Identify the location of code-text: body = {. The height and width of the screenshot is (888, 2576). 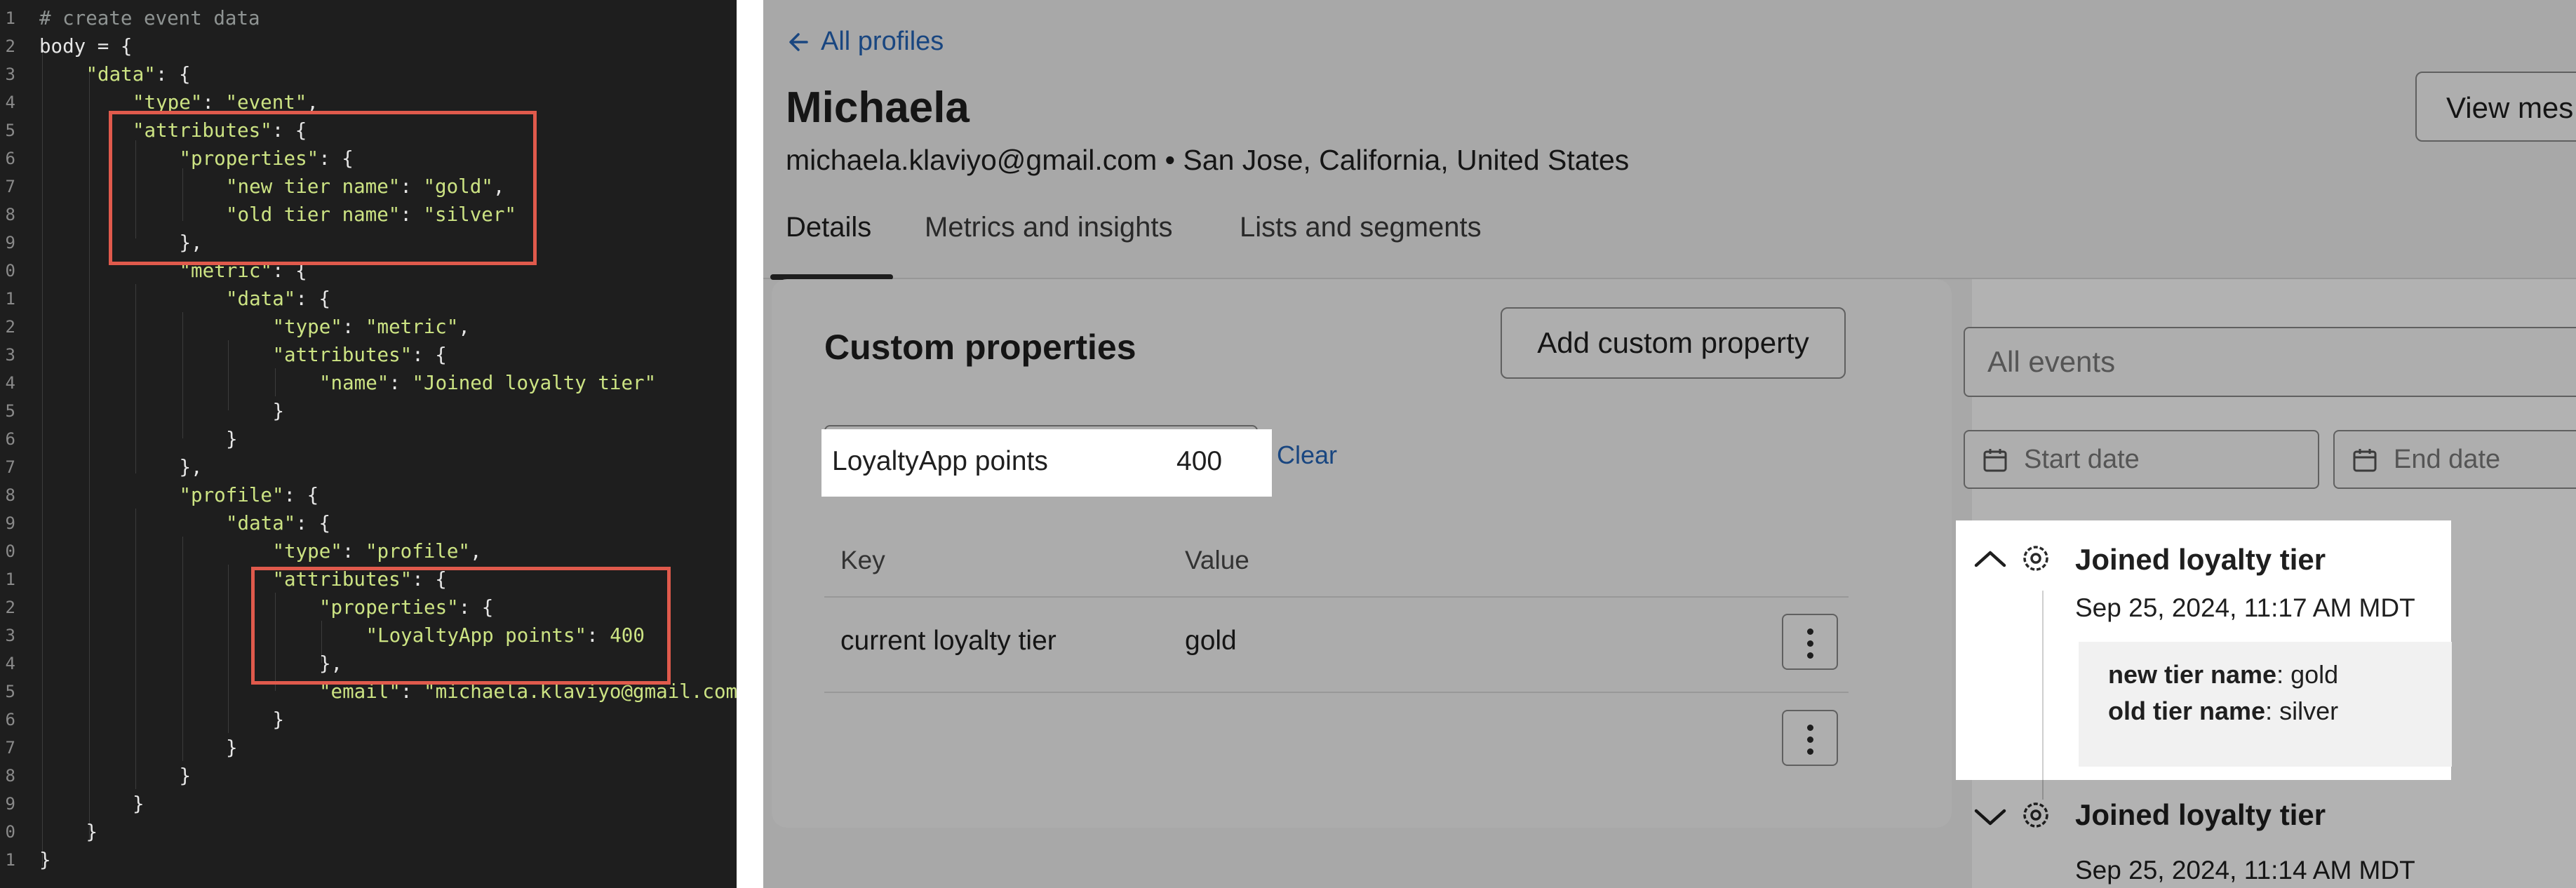
(86, 46).